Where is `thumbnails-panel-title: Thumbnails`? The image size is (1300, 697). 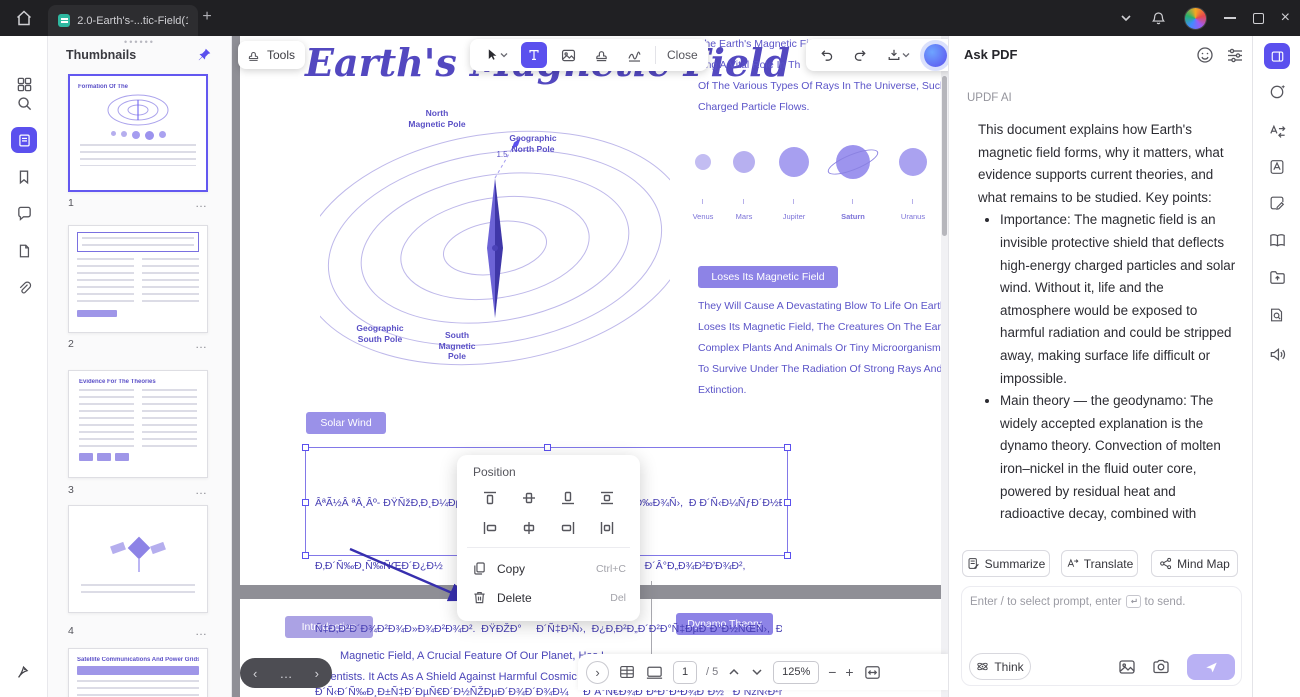 thumbnails-panel-title: Thumbnails is located at coordinates (101, 55).